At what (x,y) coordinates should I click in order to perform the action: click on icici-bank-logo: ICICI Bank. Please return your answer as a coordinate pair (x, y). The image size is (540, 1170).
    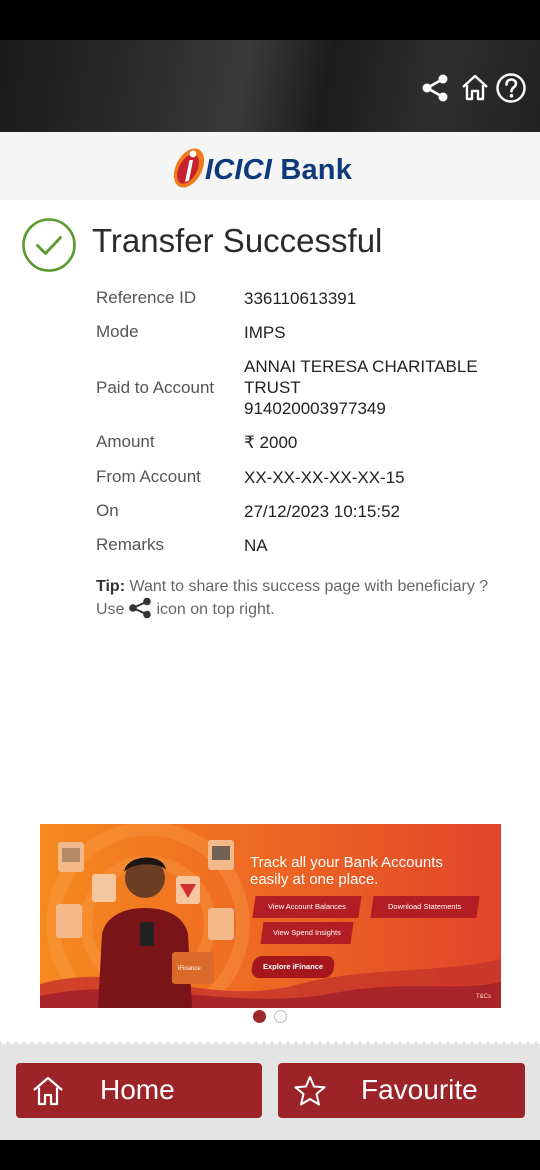
    Looking at the image, I should click on (274, 168).